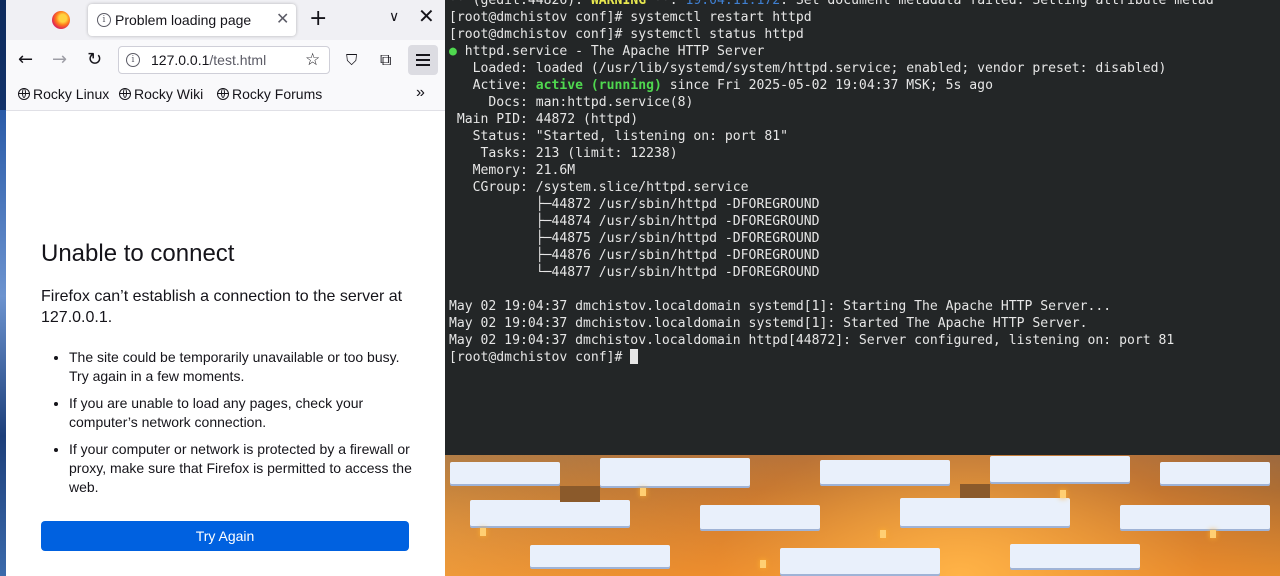 Image resolution: width=1280 pixels, height=576 pixels. Describe the element at coordinates (492, 85) in the screenshot. I see `active-prefix: Active:` at that location.